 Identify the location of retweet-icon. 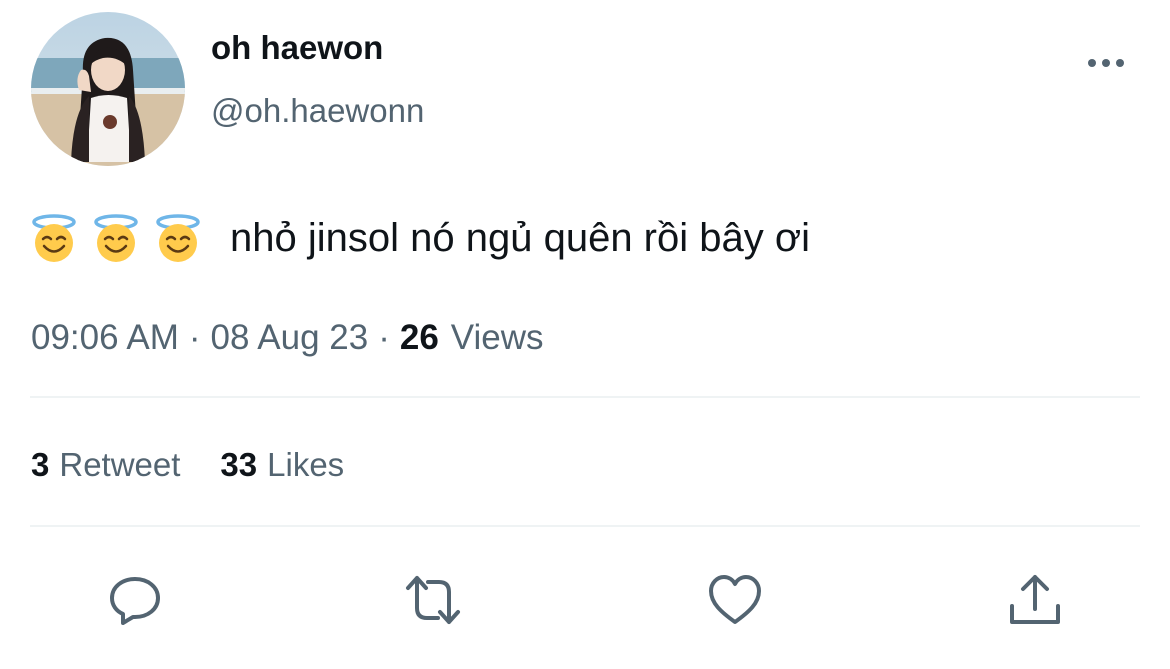
(433, 600).